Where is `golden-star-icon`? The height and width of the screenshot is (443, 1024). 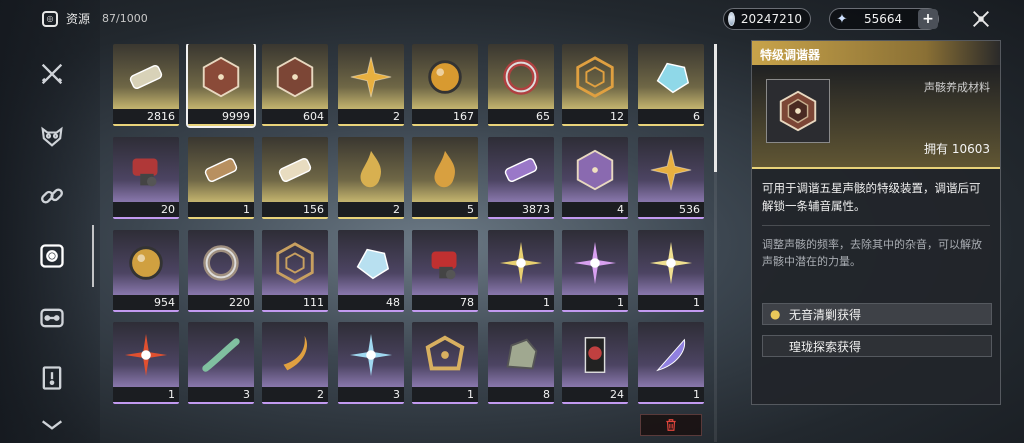
golden-star-icon is located at coordinates (671, 170).